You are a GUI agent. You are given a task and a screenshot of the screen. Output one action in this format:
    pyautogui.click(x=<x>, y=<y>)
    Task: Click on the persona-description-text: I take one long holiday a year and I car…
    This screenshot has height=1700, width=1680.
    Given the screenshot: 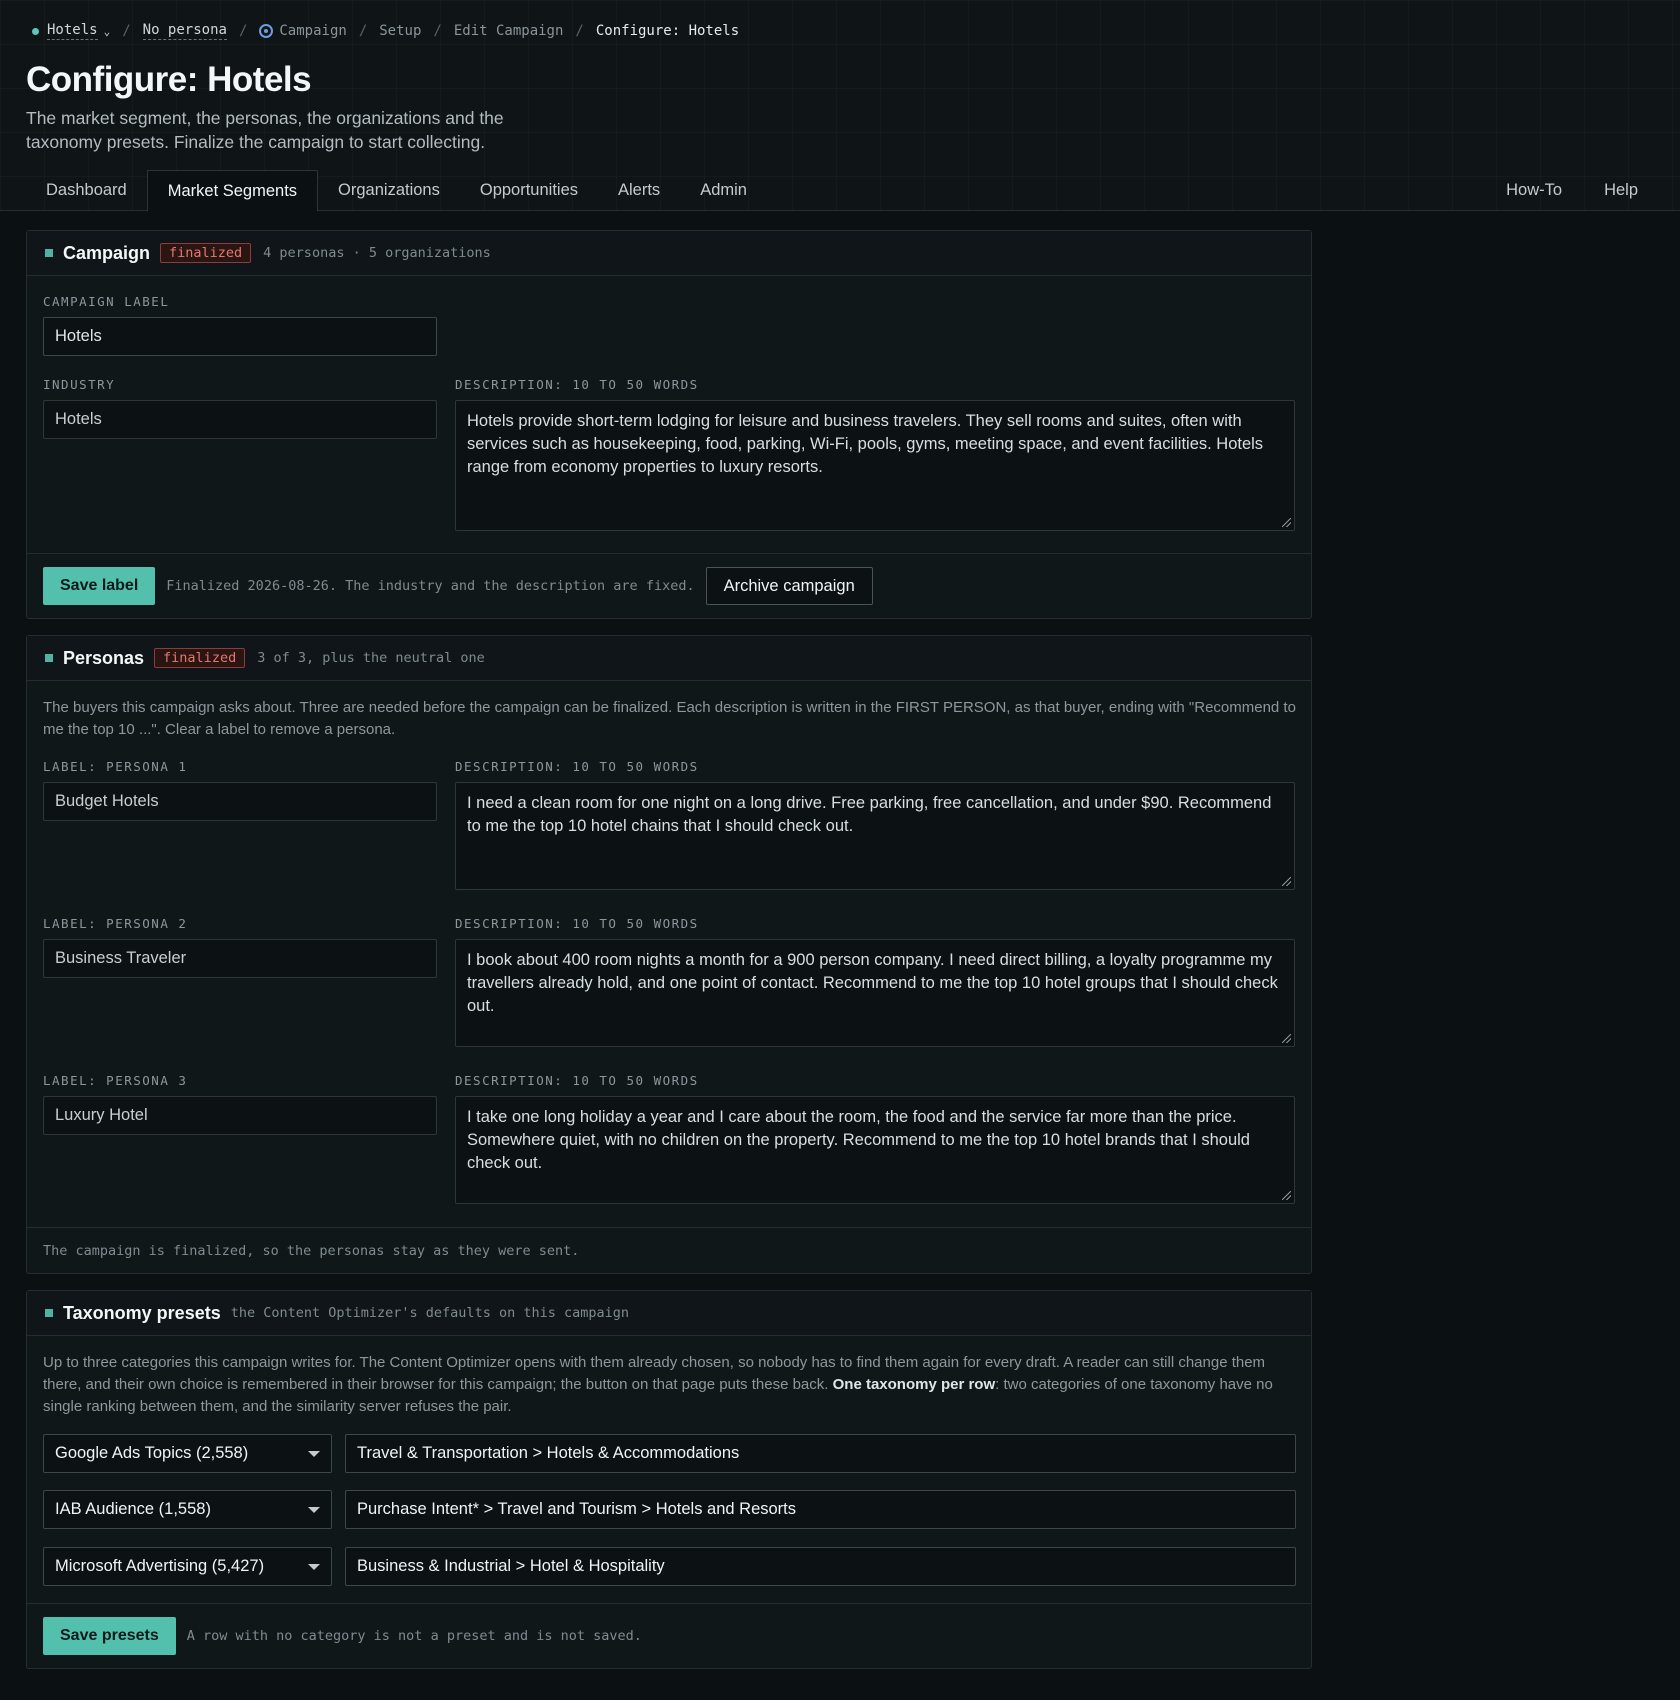 What is the action you would take?
    pyautogui.click(x=858, y=1140)
    